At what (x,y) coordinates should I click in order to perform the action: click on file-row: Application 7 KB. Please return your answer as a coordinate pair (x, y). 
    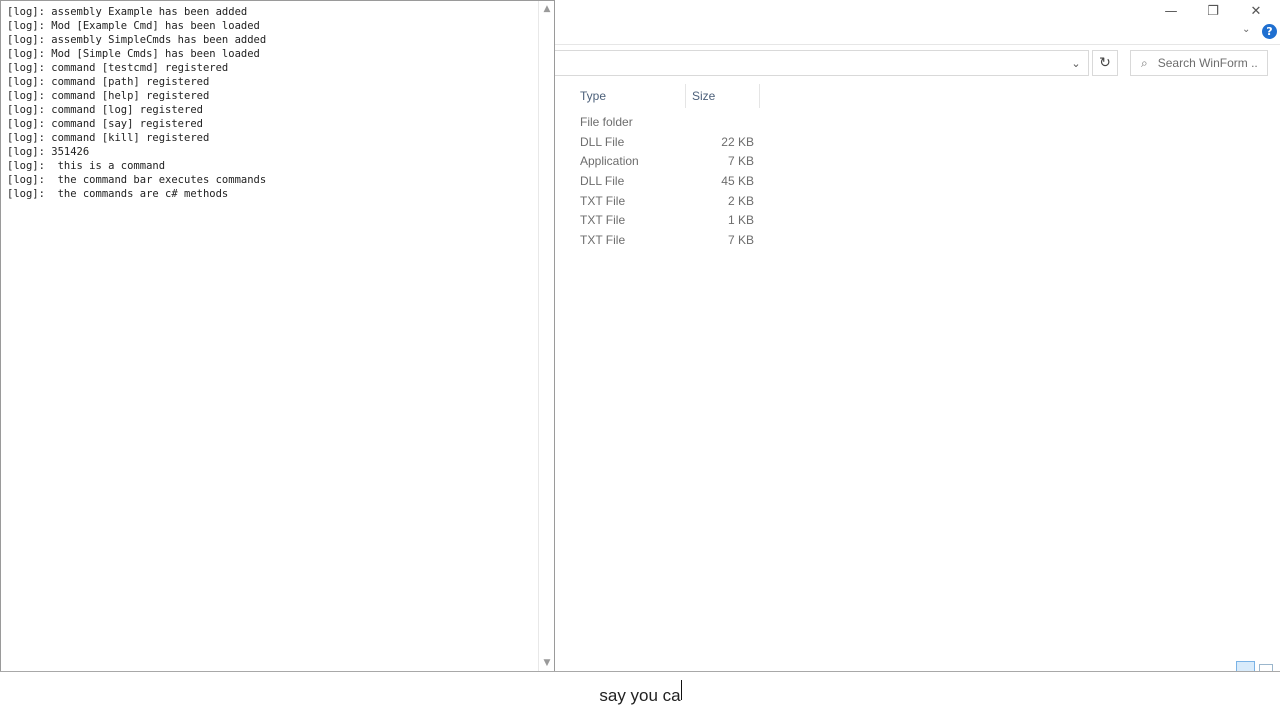
    Looking at the image, I should click on (668, 162).